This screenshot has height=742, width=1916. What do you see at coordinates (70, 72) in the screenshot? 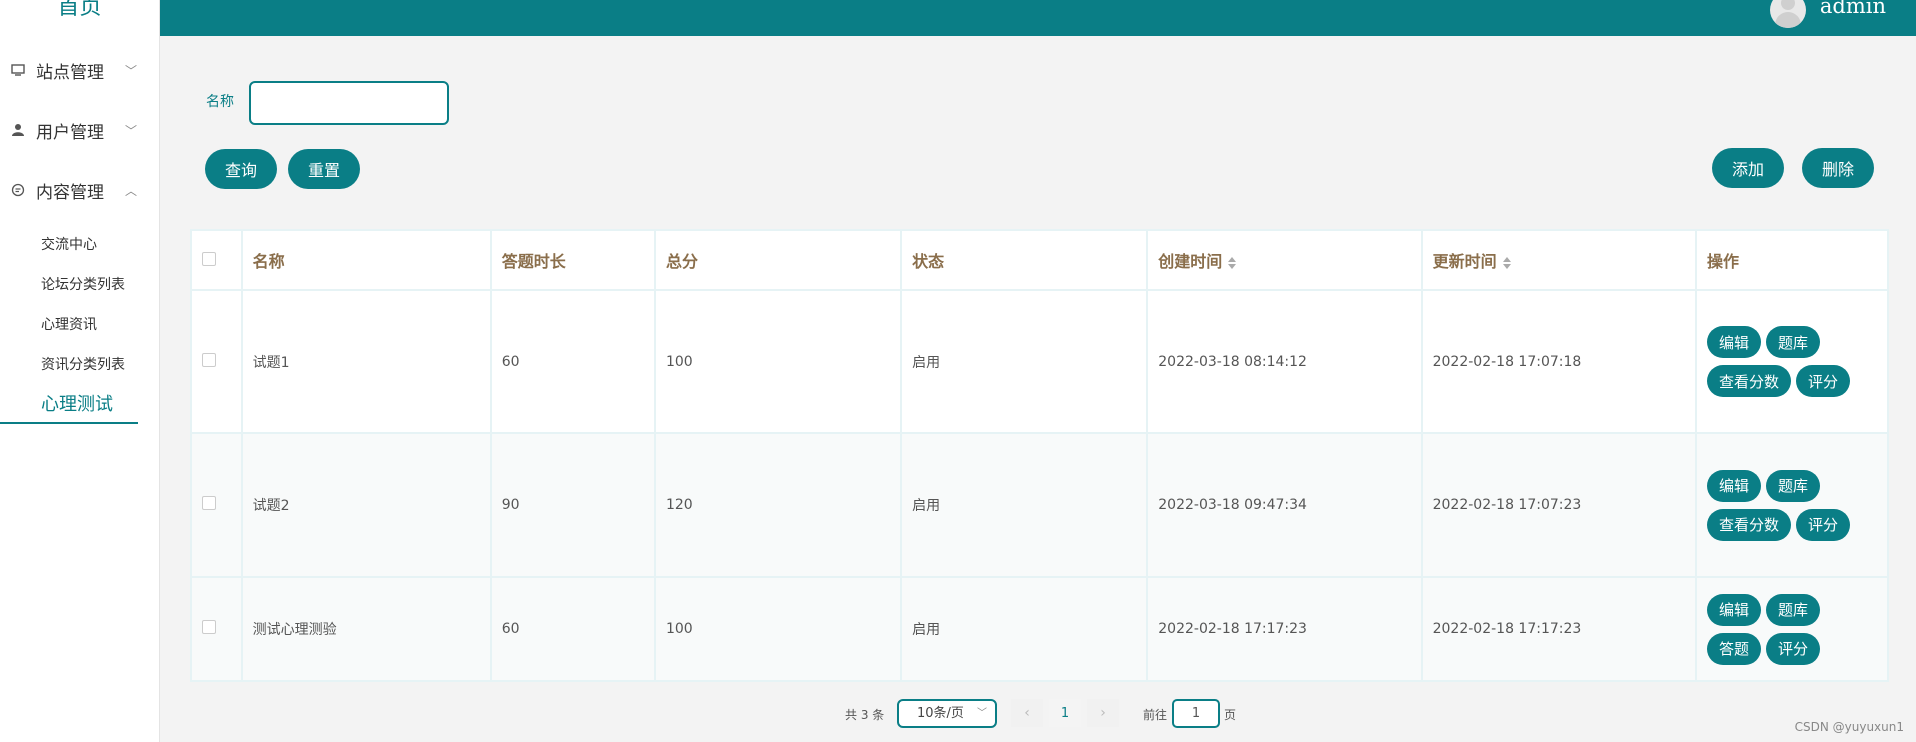
I see `menu-site-management-label: 站点管理` at bounding box center [70, 72].